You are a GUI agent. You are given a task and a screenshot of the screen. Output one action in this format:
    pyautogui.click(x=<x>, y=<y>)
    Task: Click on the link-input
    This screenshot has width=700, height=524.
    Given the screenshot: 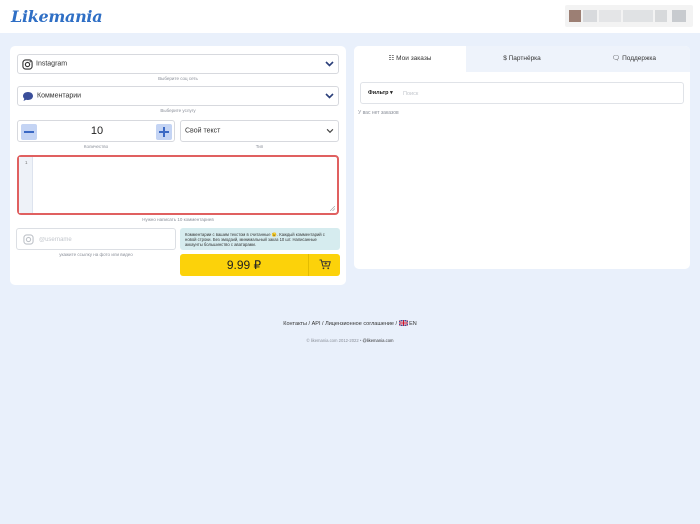 What is the action you would take?
    pyautogui.click(x=104, y=239)
    